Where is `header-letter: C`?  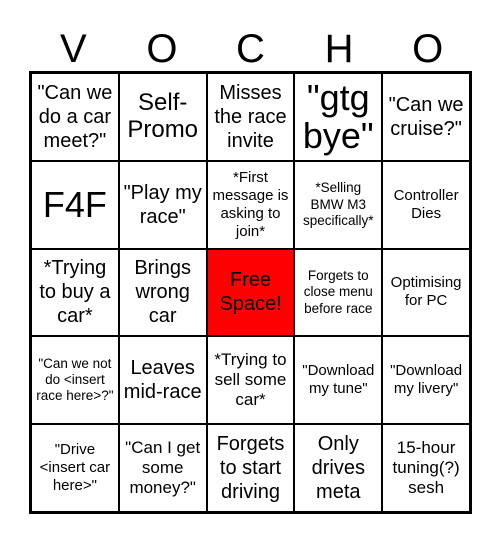
header-letter: C is located at coordinates (250, 49).